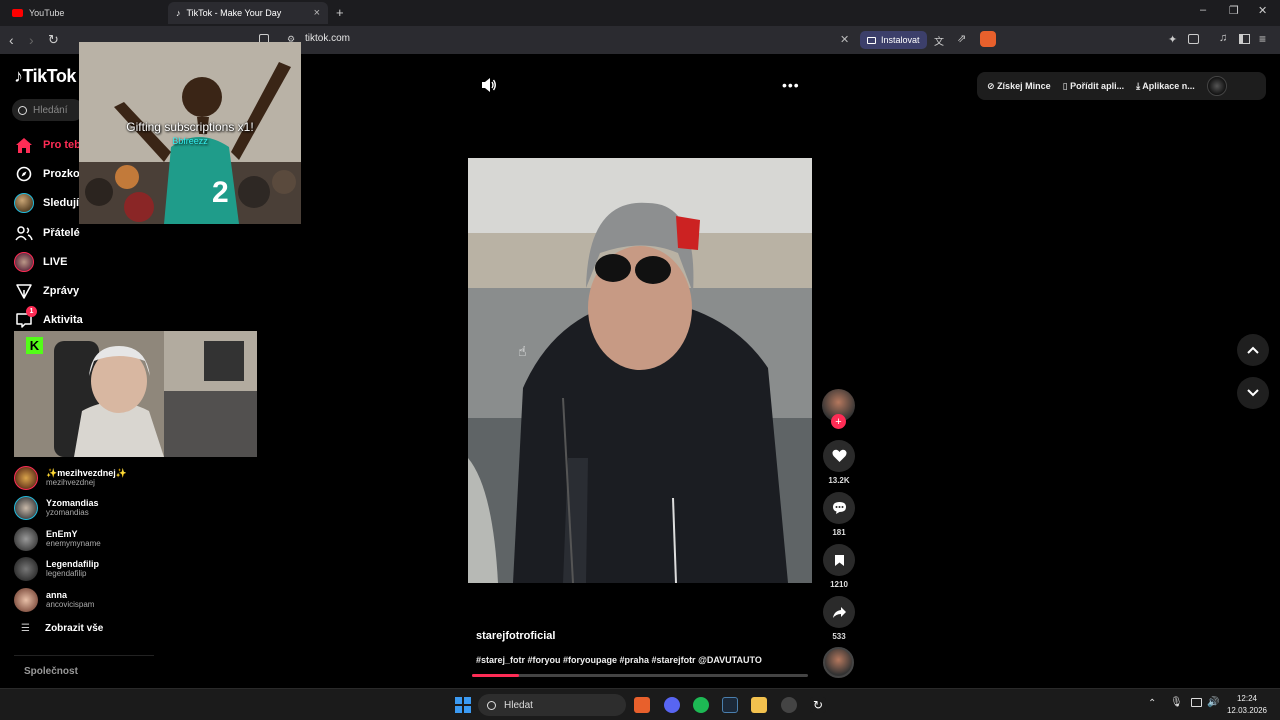 The image size is (1280, 720). Describe the element at coordinates (53, 40) in the screenshot. I see `reload-icon: ↻` at that location.